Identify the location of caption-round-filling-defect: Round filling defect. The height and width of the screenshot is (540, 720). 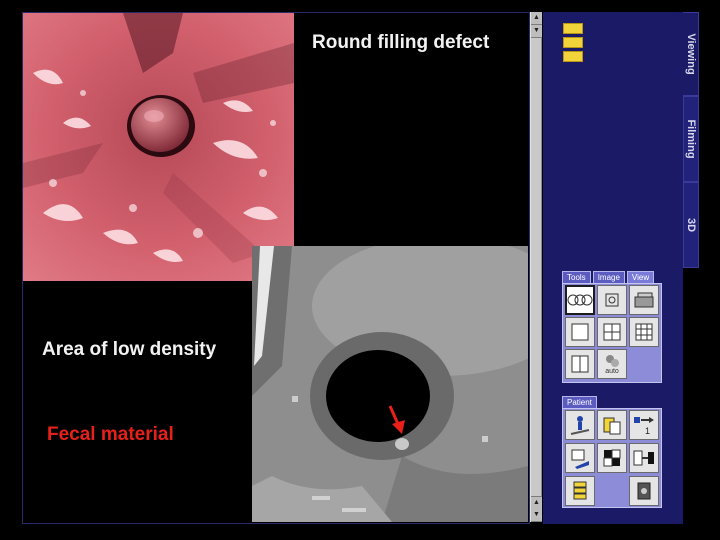
(401, 42).